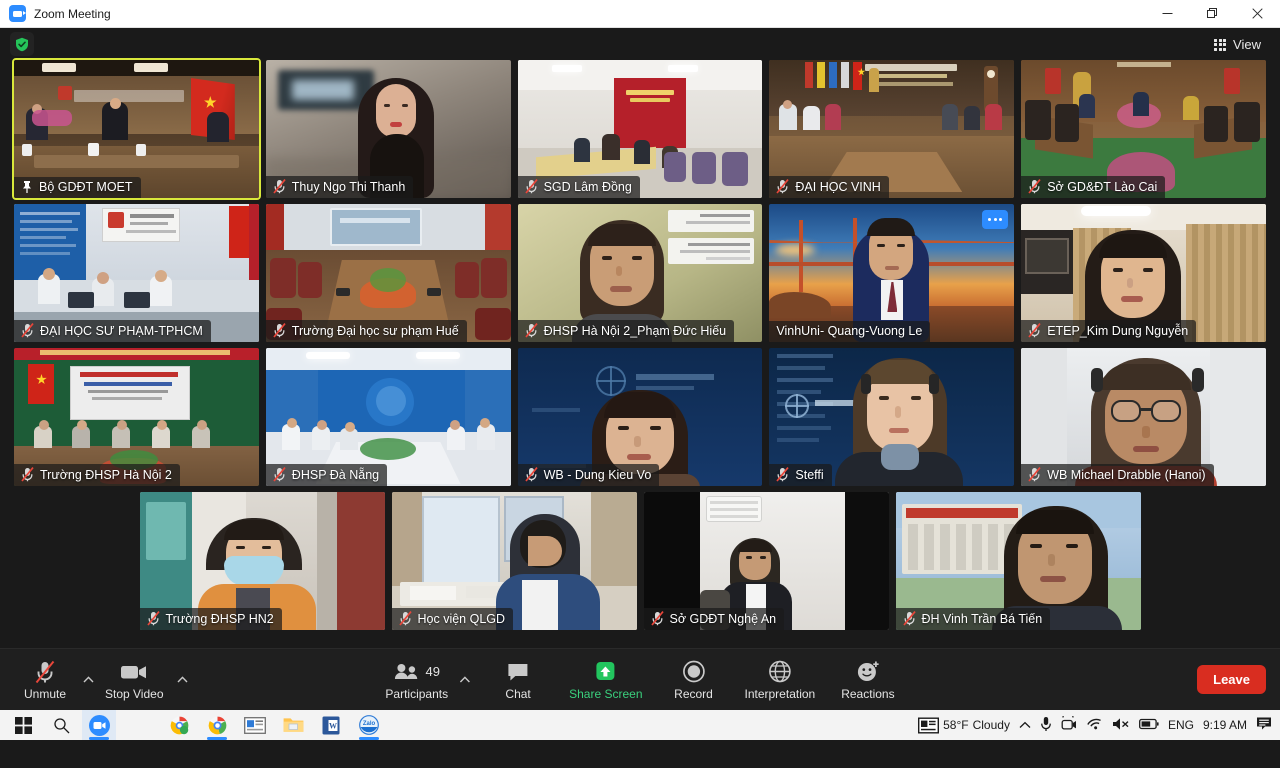 The image size is (1280, 768). What do you see at coordinates (597, 474) in the screenshot?
I see `participant-name: WB - Dung Kieu Vo` at bounding box center [597, 474].